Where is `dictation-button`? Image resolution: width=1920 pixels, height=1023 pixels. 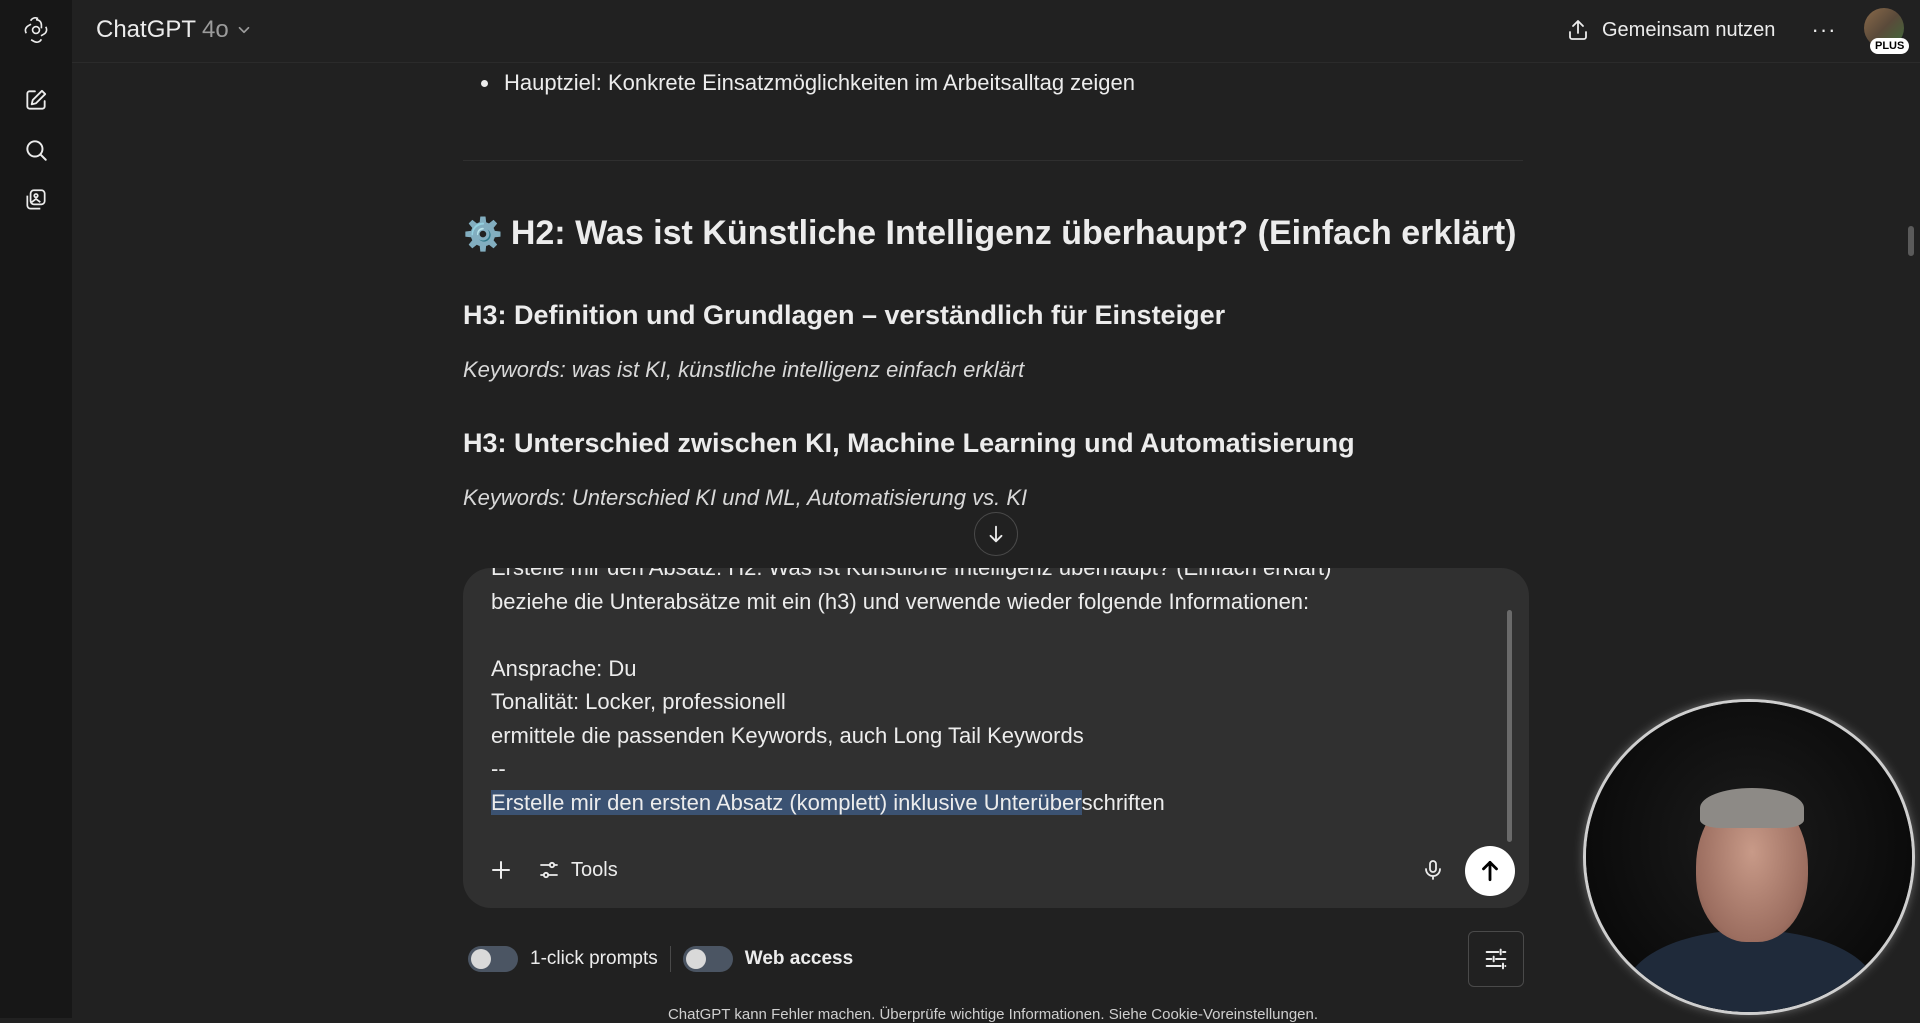
dictation-button is located at coordinates (1433, 870).